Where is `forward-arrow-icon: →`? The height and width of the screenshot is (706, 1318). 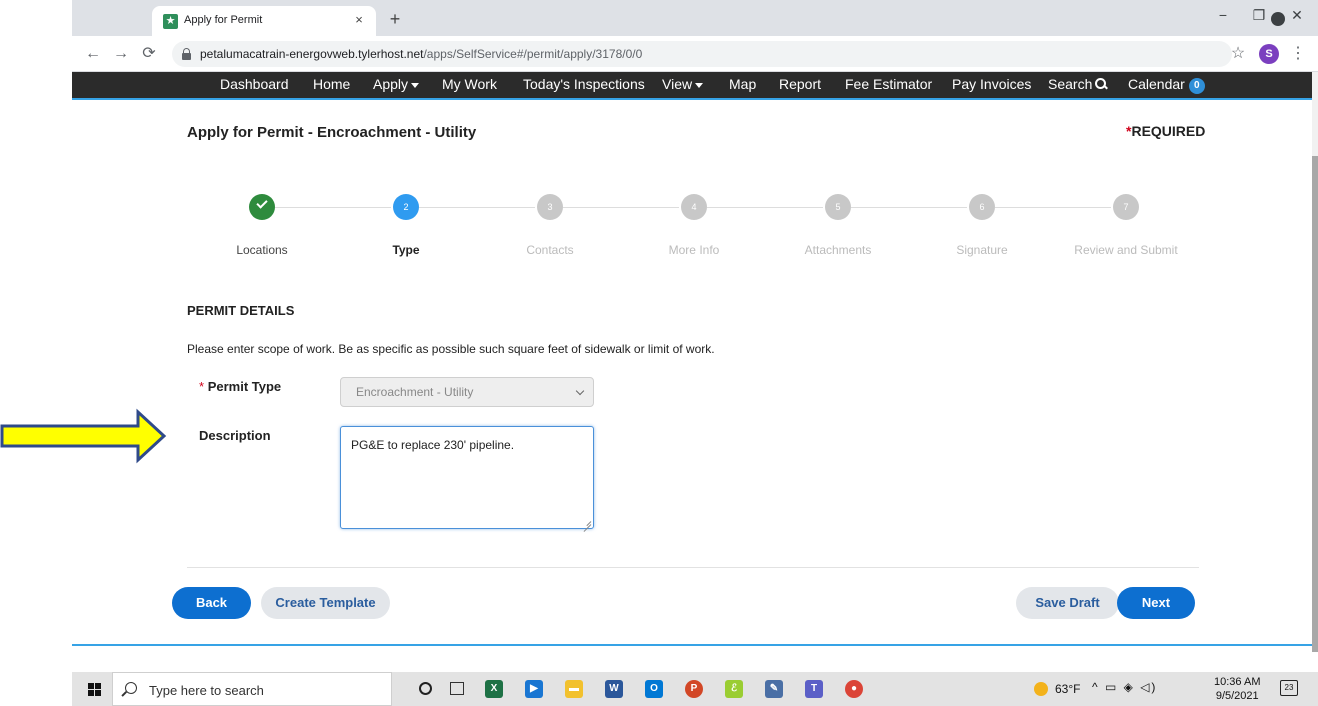 forward-arrow-icon: → is located at coordinates (121, 54).